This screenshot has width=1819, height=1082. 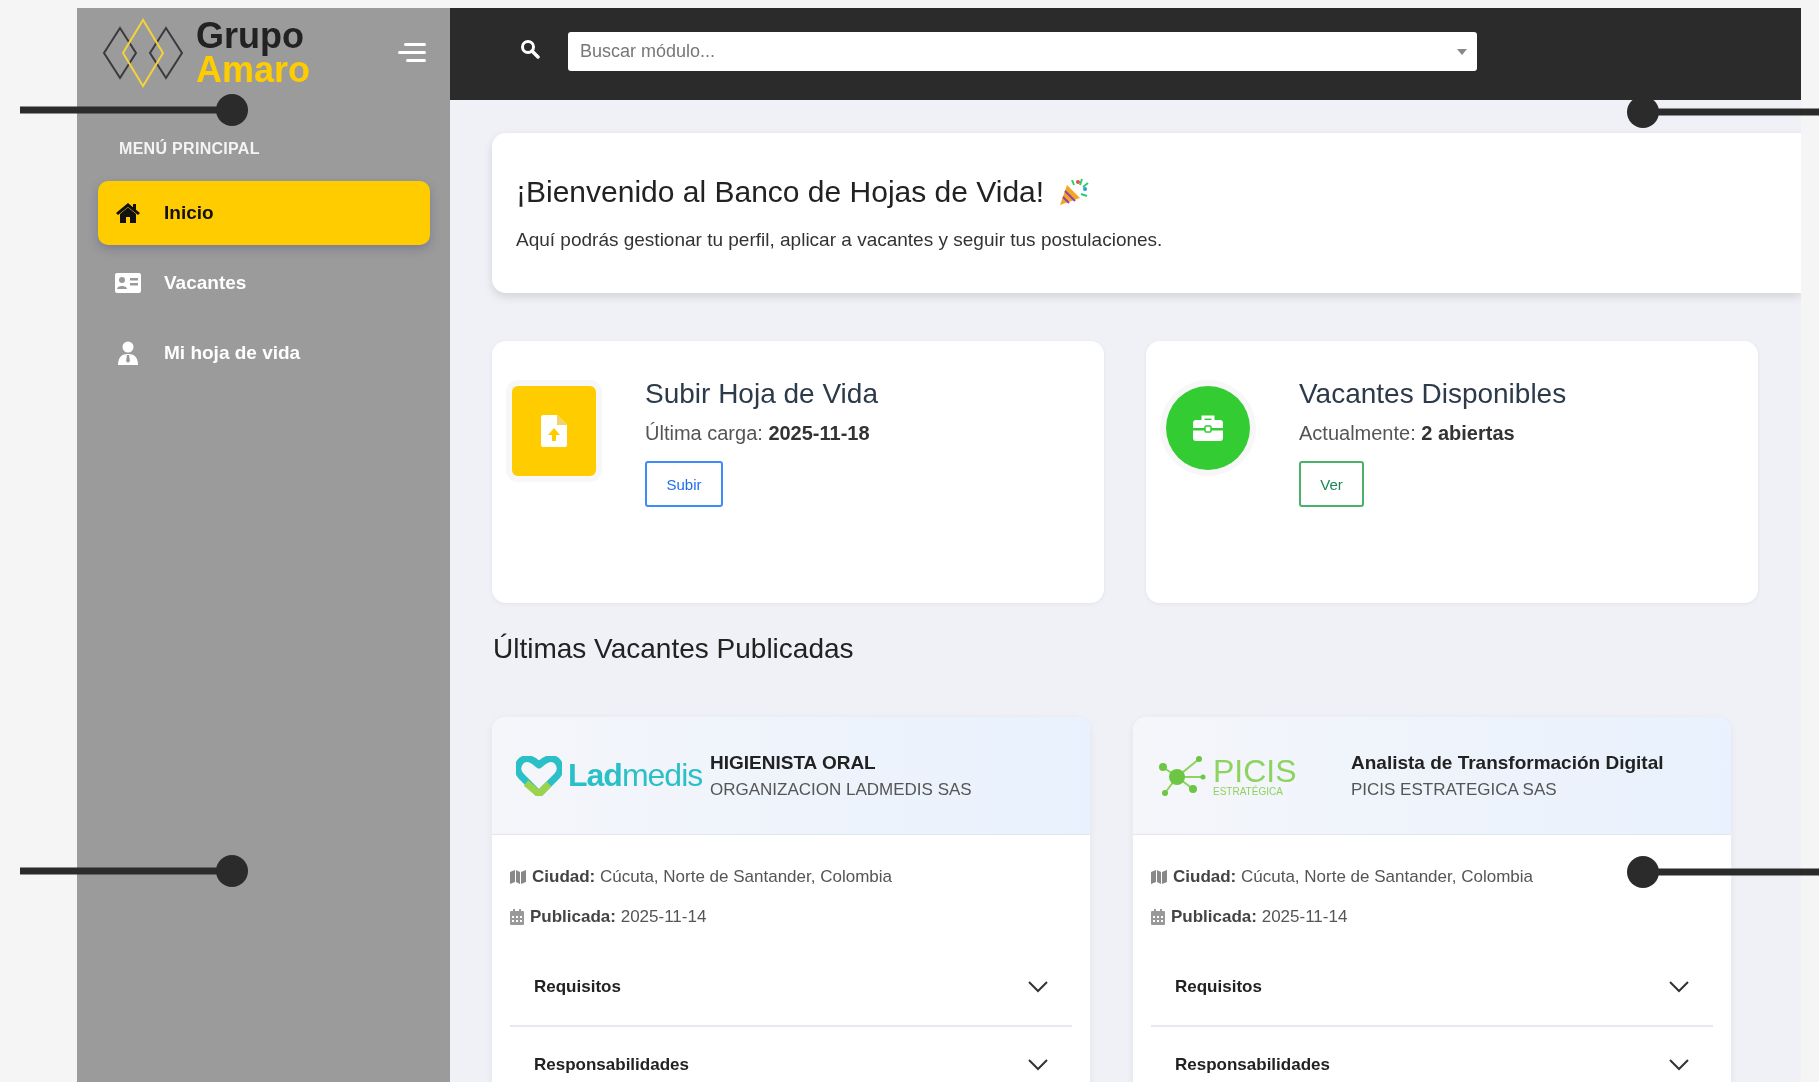 I want to click on caret-icon, so click(x=1462, y=51).